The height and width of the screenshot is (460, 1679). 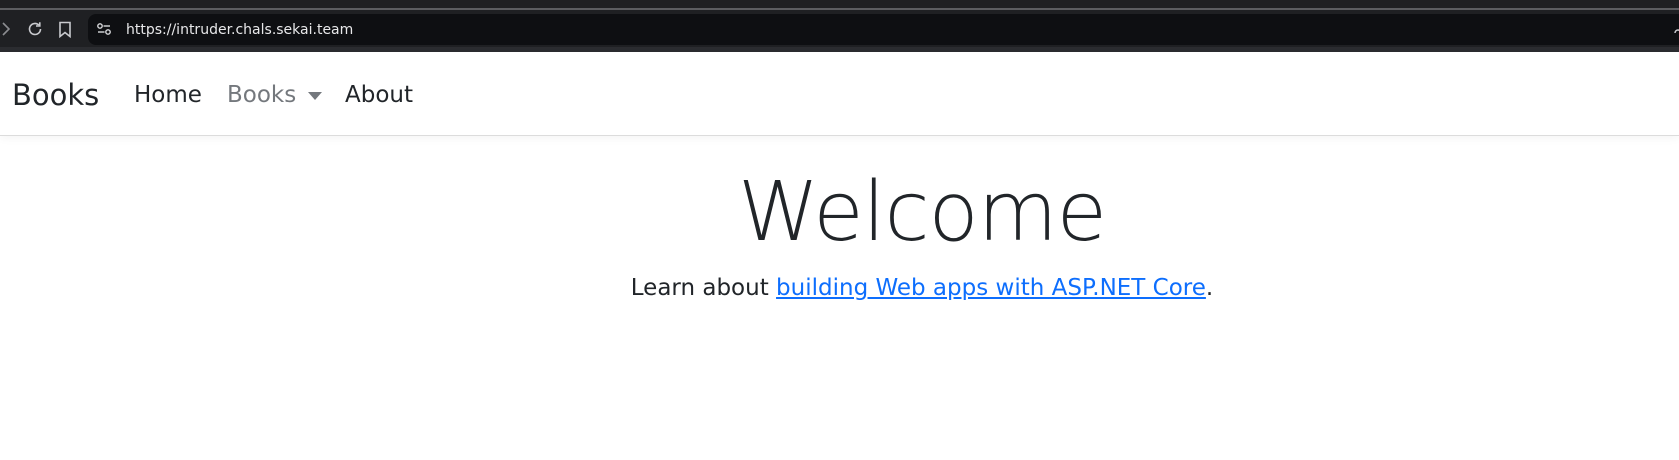 I want to click on page-heading: Welcome, so click(x=922, y=212).